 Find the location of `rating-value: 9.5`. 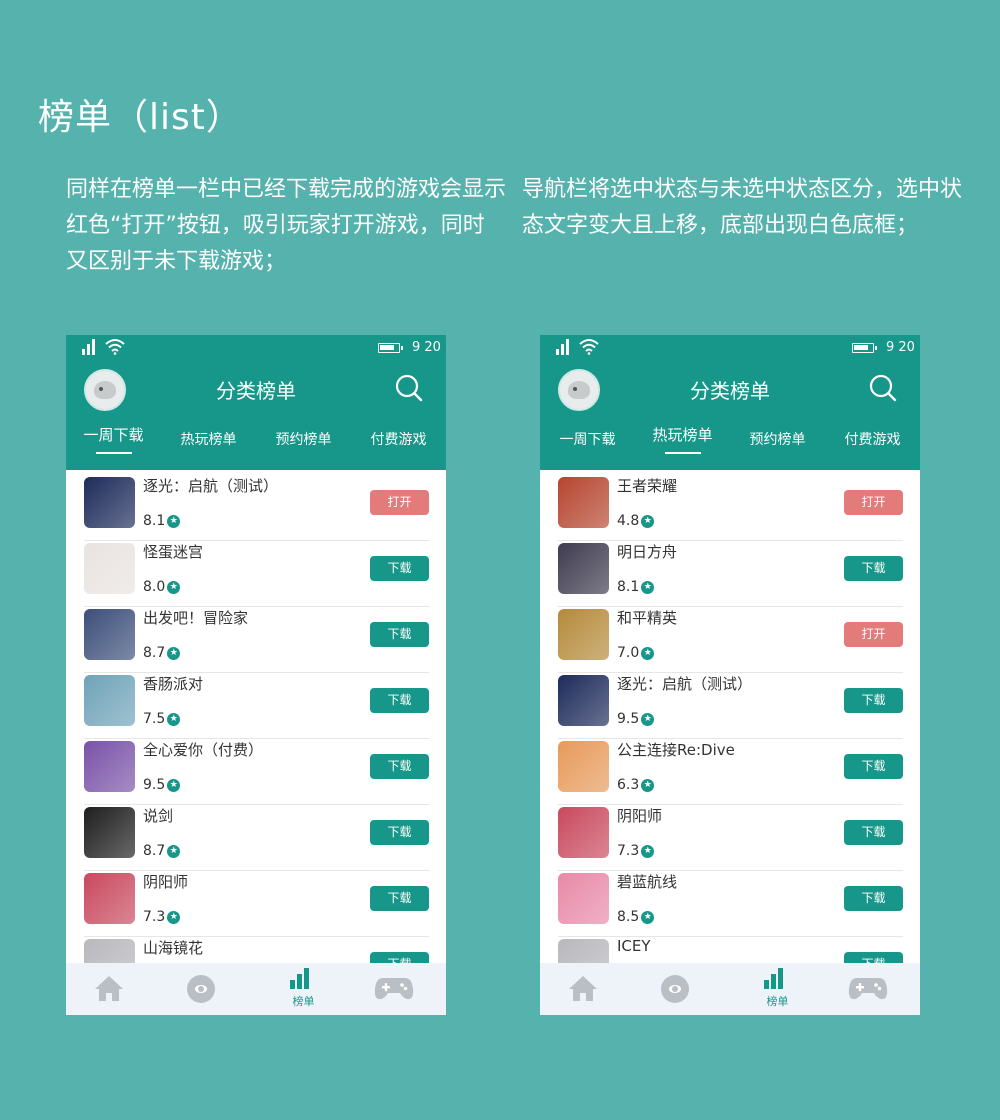

rating-value: 9.5 is located at coordinates (154, 785).